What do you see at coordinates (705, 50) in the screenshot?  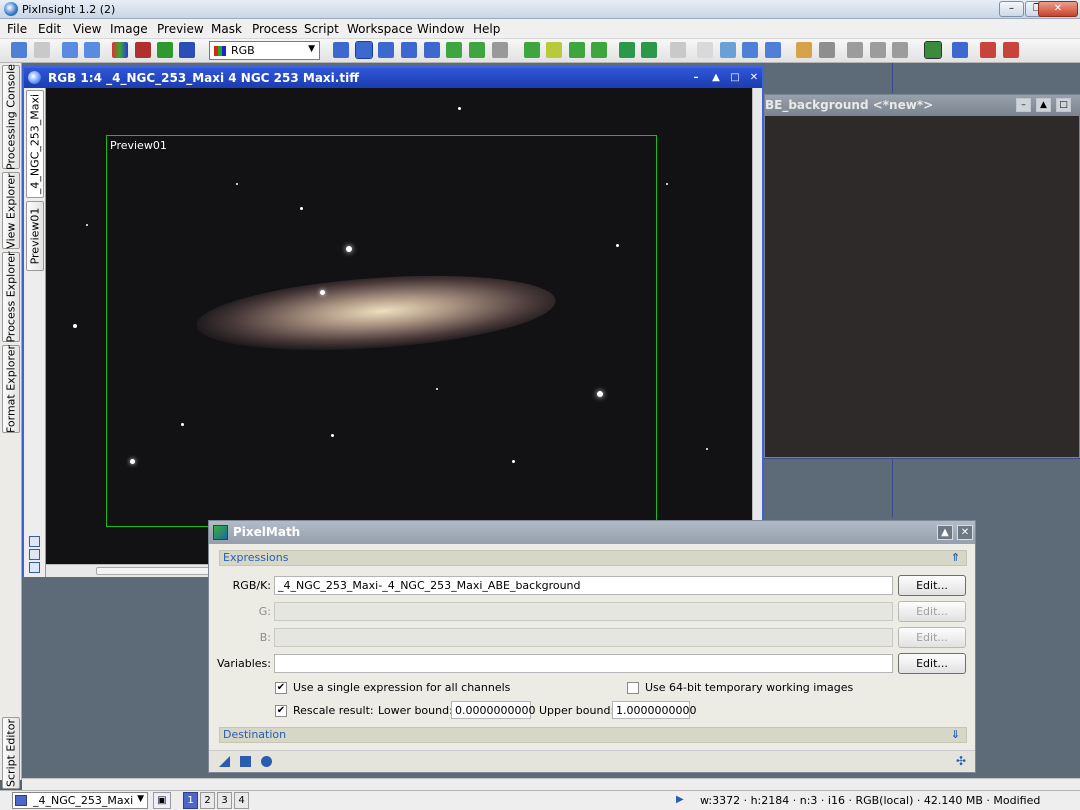 I see `screen-transfer-icon` at bounding box center [705, 50].